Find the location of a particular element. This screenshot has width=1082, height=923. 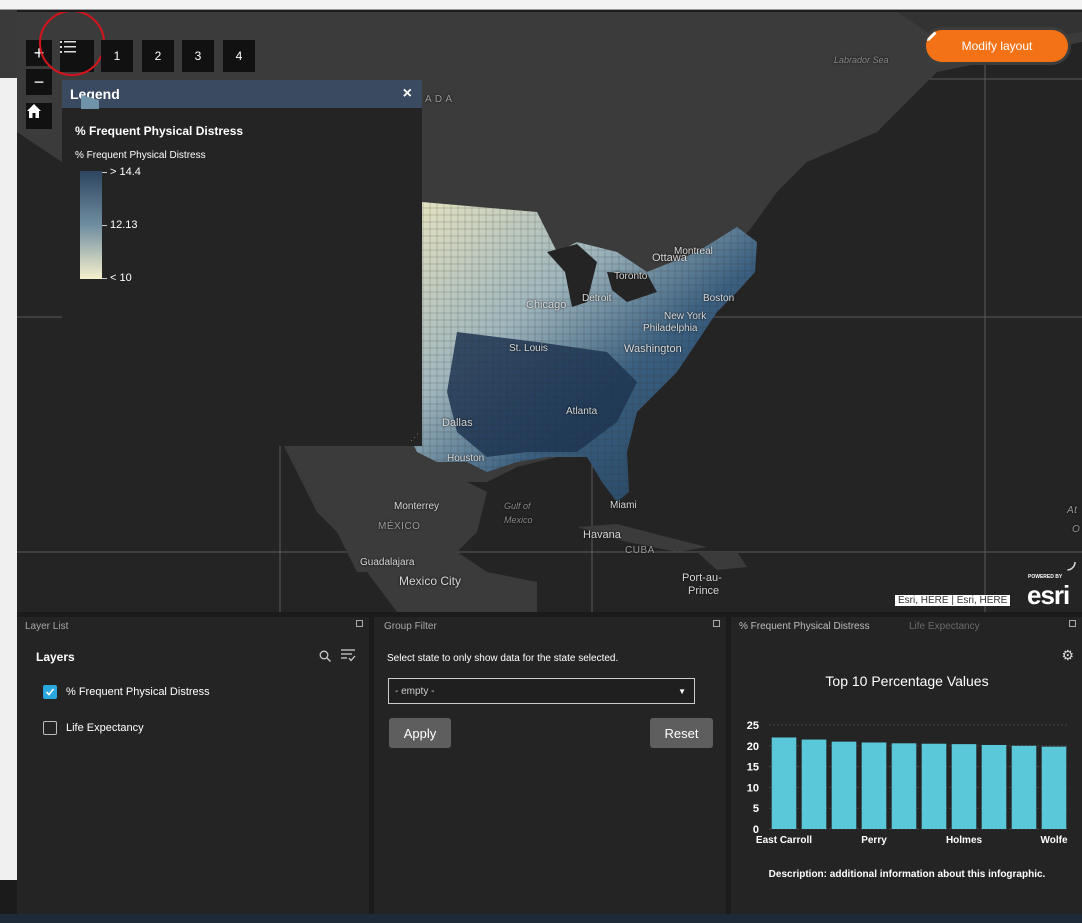

map-label-labrador-sea: Labrador Sea is located at coordinates (861, 60).